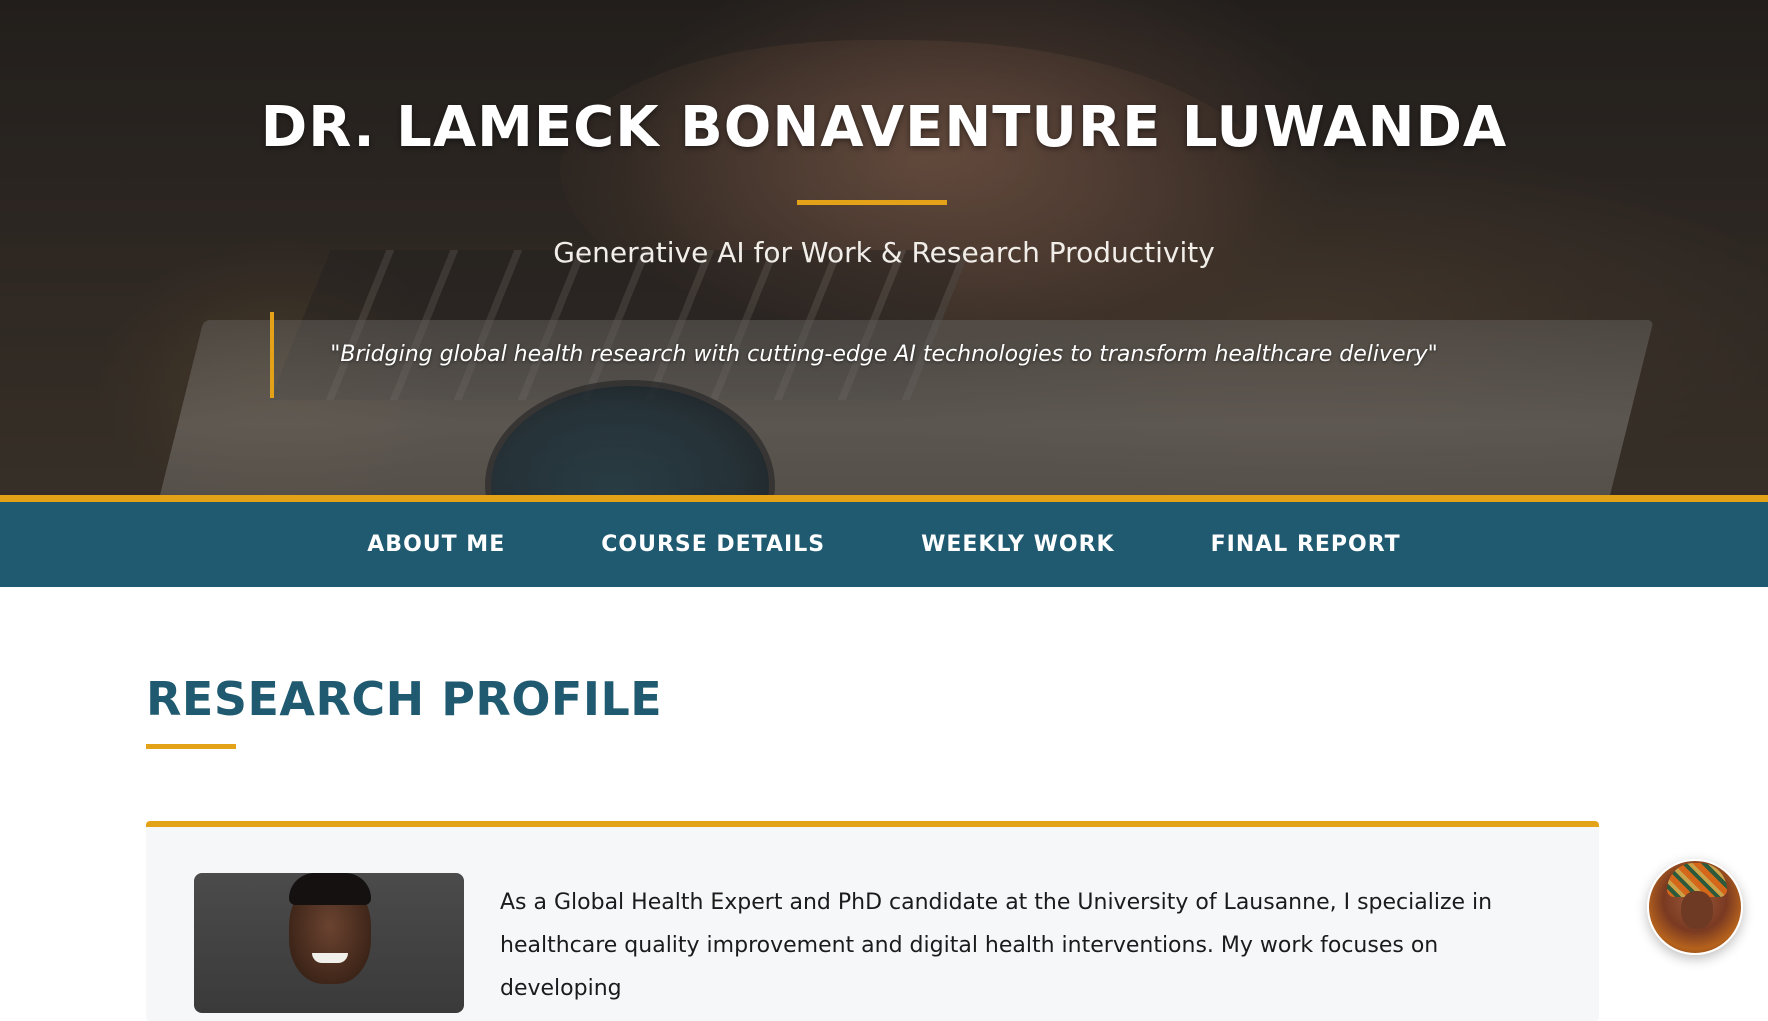 Image resolution: width=1768 pixels, height=1021 pixels. Describe the element at coordinates (713, 544) in the screenshot. I see `nav-course-details: COURSE DETAILS` at that location.